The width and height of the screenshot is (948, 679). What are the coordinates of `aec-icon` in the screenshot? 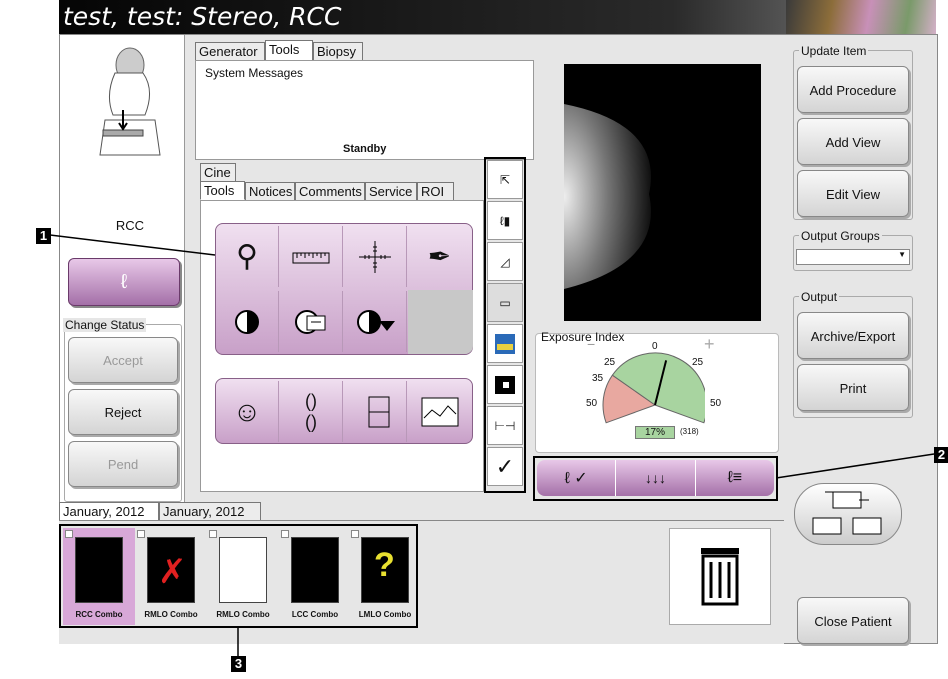 It's located at (379, 411).